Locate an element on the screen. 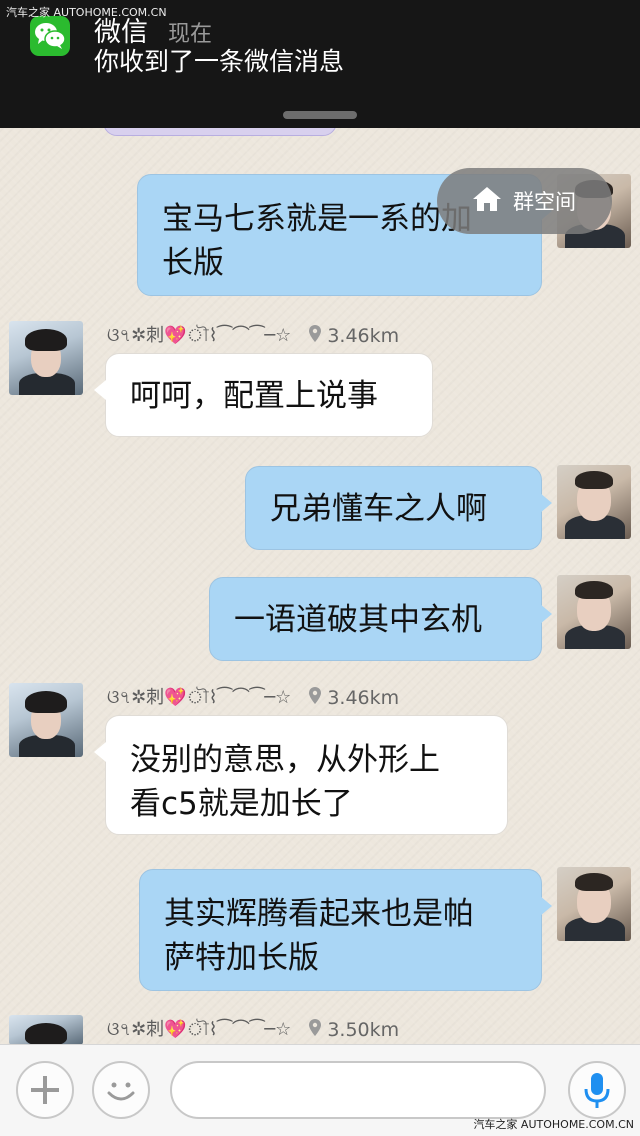 Image resolution: width=640 pixels, height=1136 pixels. emoji-button is located at coordinates (121, 1090).